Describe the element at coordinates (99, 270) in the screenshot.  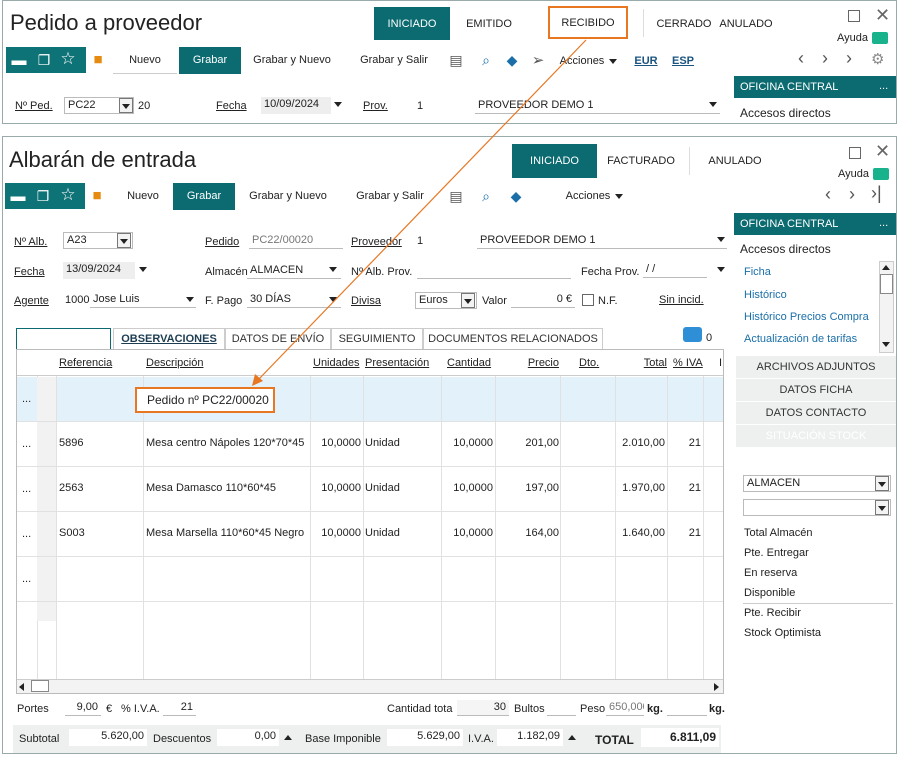
I see `fecha-input: 13/09/2024` at that location.